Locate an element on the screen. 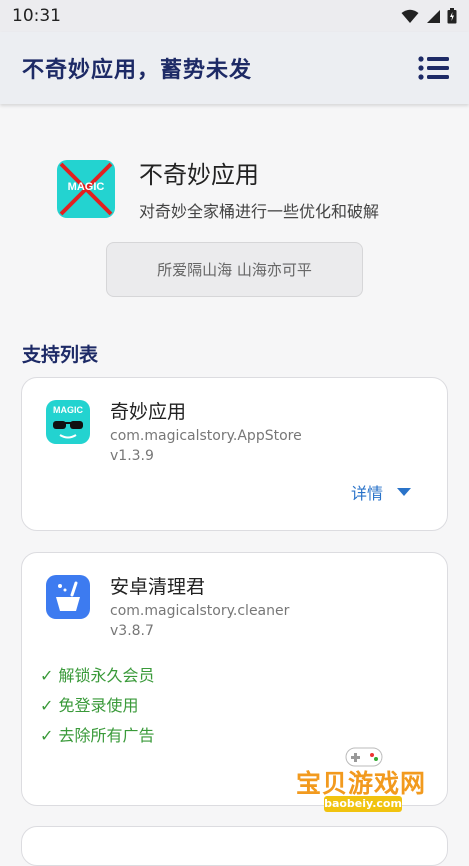 The height and width of the screenshot is (866, 469). status-icons is located at coordinates (429, 16).